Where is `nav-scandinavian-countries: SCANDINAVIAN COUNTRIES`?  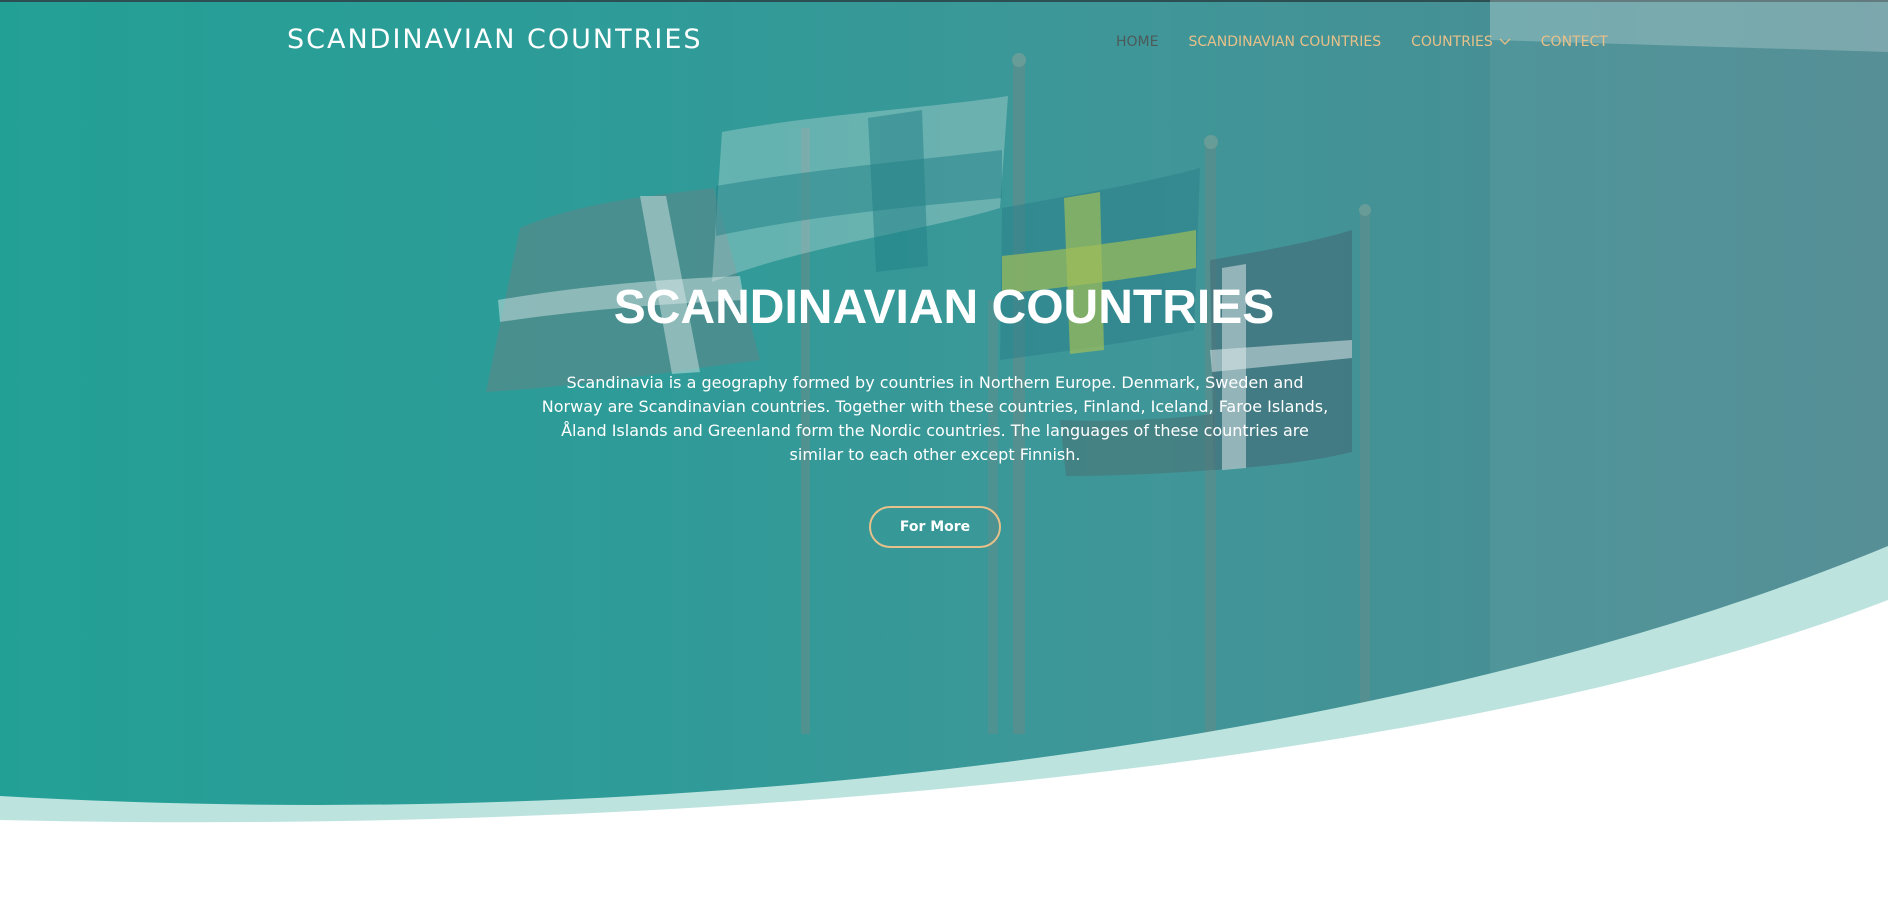
nav-scandinavian-countries: SCANDINAVIAN COUNTRIES is located at coordinates (1284, 42).